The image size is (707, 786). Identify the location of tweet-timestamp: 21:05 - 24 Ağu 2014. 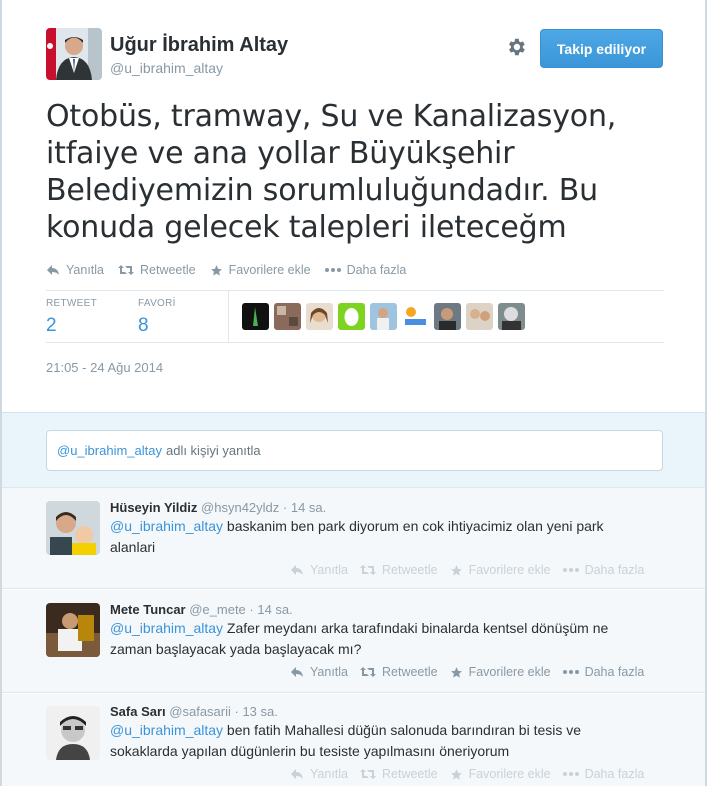
(104, 367).